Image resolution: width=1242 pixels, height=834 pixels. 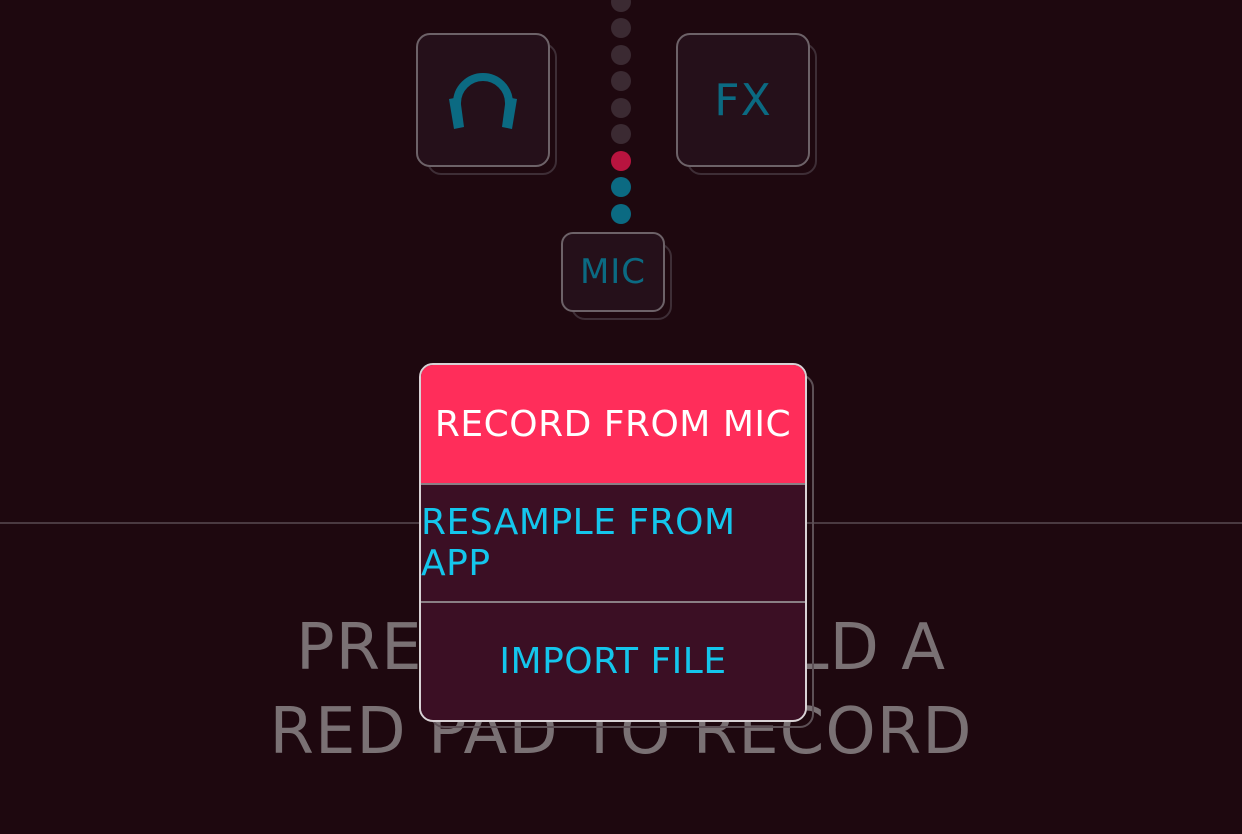 I want to click on menu-item-resample-from-app: RESAMPLE FROM APP, so click(x=613, y=542).